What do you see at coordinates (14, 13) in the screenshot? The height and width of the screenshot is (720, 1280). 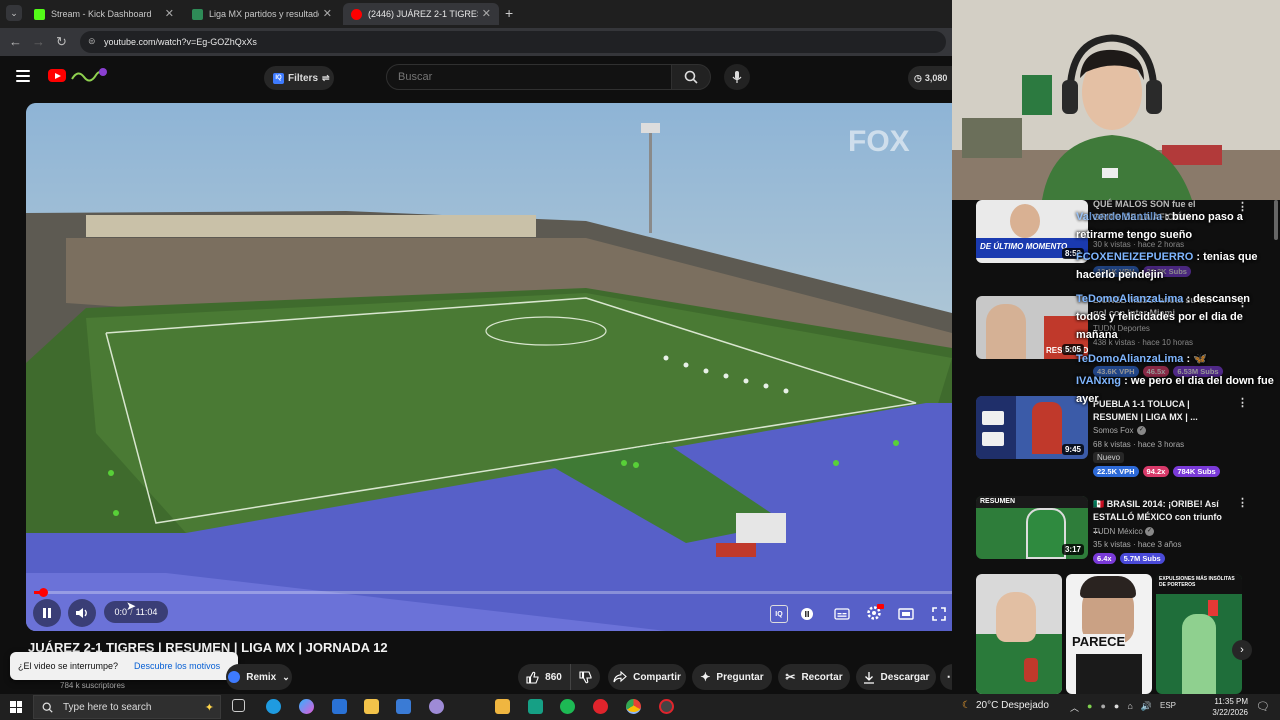 I see `tab-list-dropdown: ⌄` at bounding box center [14, 13].